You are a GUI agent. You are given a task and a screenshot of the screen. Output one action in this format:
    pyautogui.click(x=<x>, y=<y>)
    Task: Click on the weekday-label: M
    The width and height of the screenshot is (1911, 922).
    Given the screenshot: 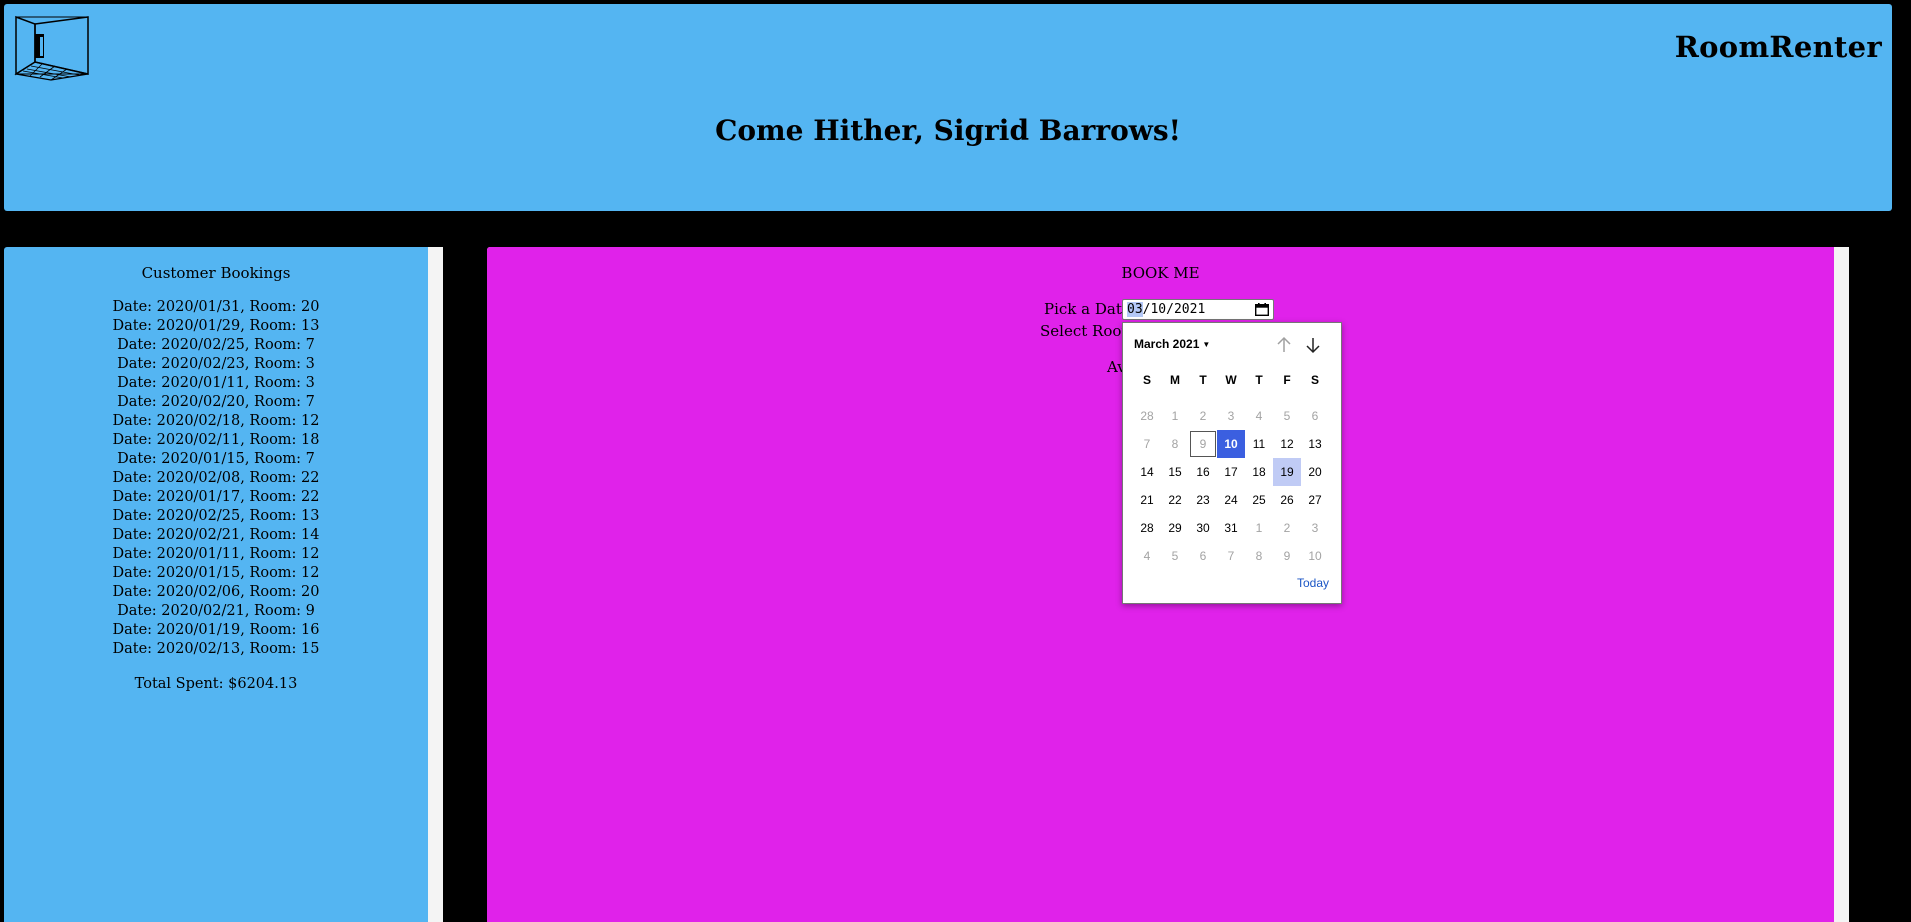 What is the action you would take?
    pyautogui.click(x=1175, y=380)
    